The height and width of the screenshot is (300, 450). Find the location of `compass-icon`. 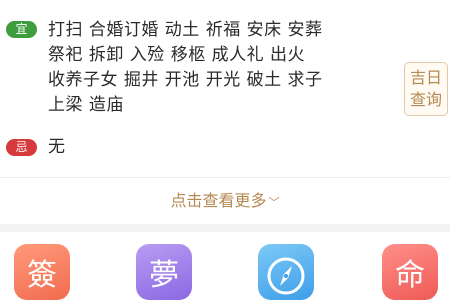

compass-icon is located at coordinates (286, 276).